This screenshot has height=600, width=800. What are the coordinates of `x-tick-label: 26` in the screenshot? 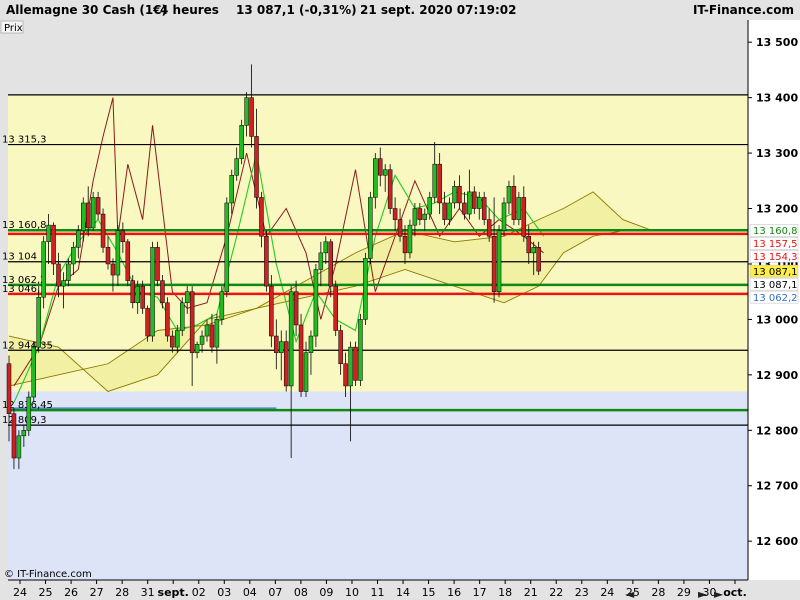 It's located at (71, 592).